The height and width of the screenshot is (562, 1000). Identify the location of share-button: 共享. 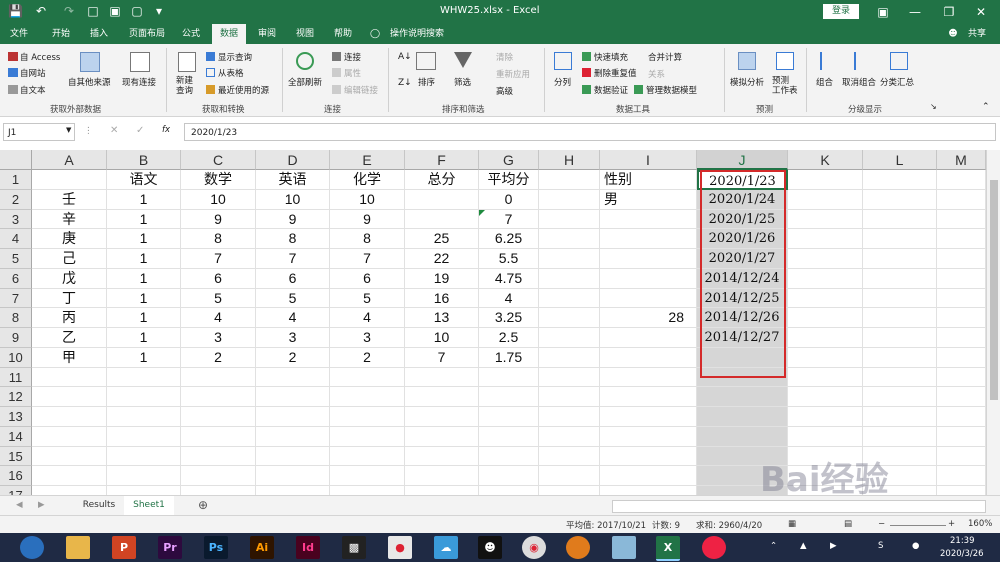
(977, 34).